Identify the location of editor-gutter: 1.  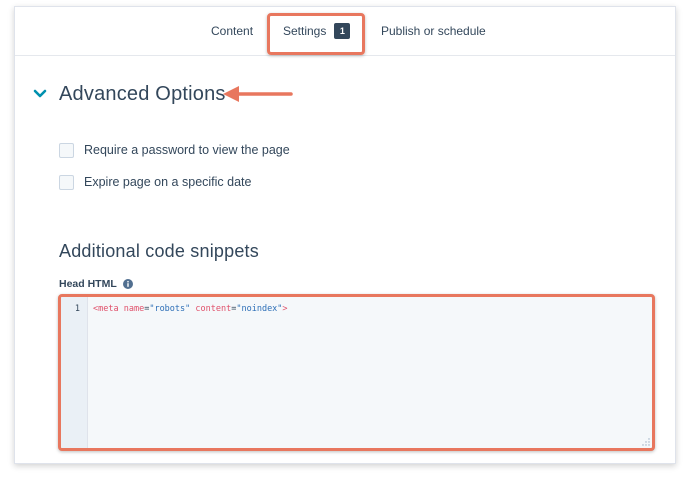
(74, 372).